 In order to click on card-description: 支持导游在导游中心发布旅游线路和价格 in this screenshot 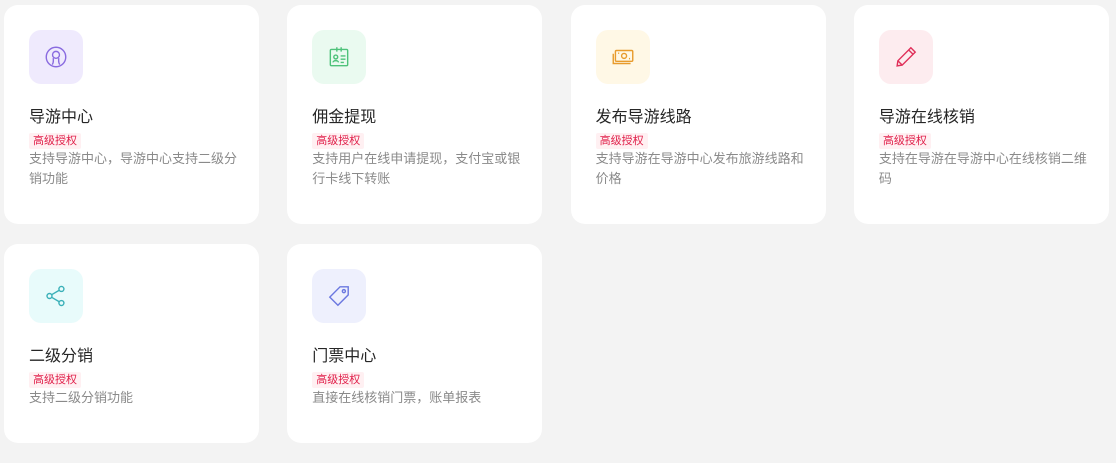, I will do `click(699, 169)`.